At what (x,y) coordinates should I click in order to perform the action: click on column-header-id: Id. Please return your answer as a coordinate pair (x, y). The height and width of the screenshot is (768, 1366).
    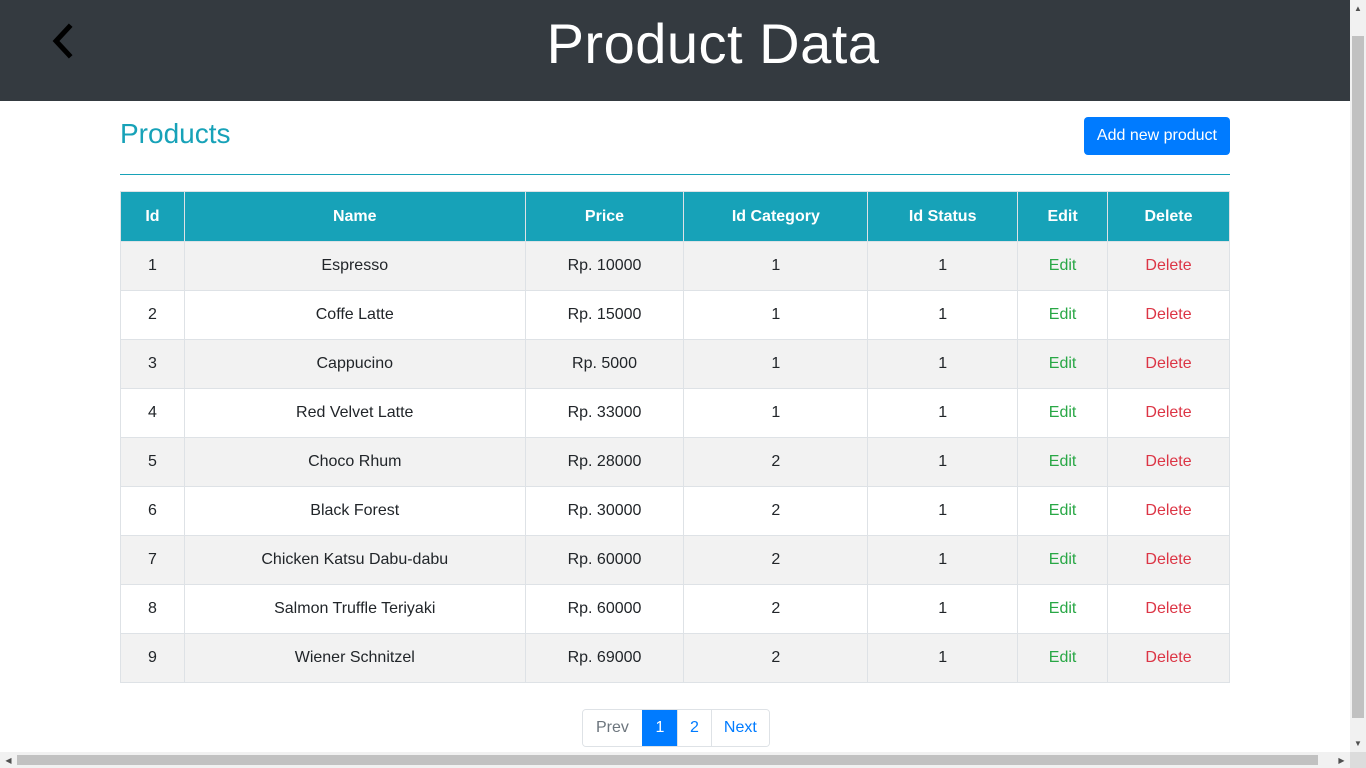
    Looking at the image, I should click on (152, 216).